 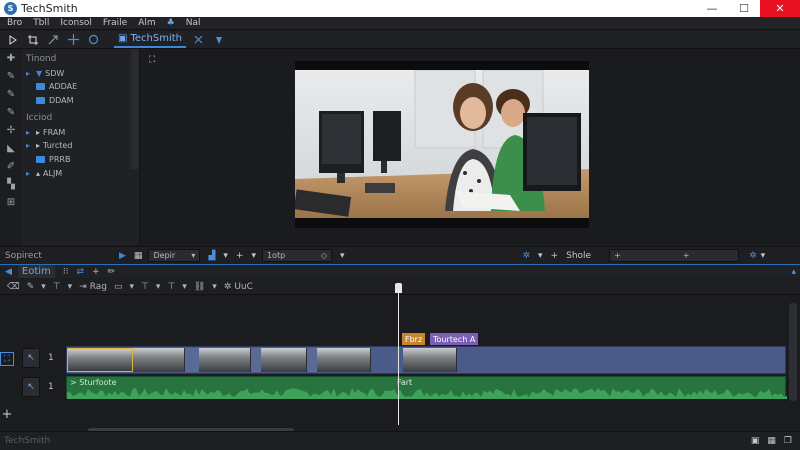 What do you see at coordinates (53, 40) in the screenshot?
I see `pan-icon` at bounding box center [53, 40].